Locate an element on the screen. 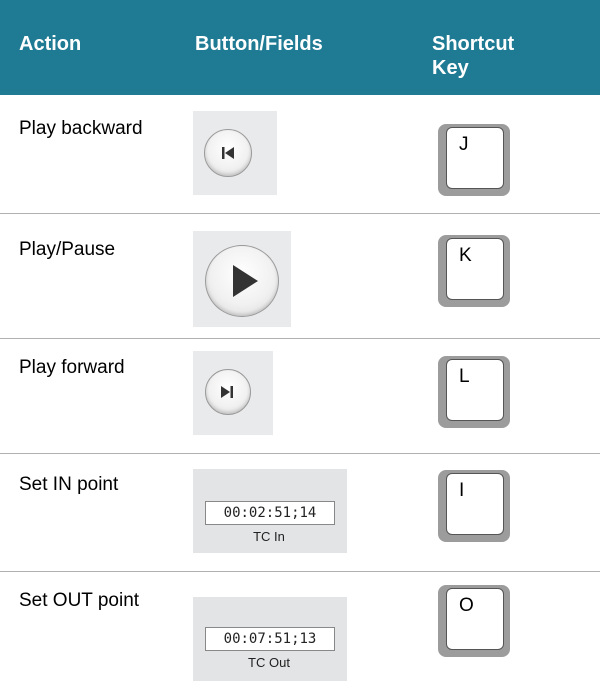  timecode-area: 00:07:51;13 TC Out is located at coordinates (270, 639).